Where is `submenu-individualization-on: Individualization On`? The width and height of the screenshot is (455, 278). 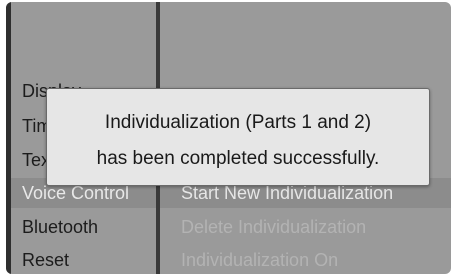 submenu-individualization-on: Individualization On is located at coordinates (260, 260).